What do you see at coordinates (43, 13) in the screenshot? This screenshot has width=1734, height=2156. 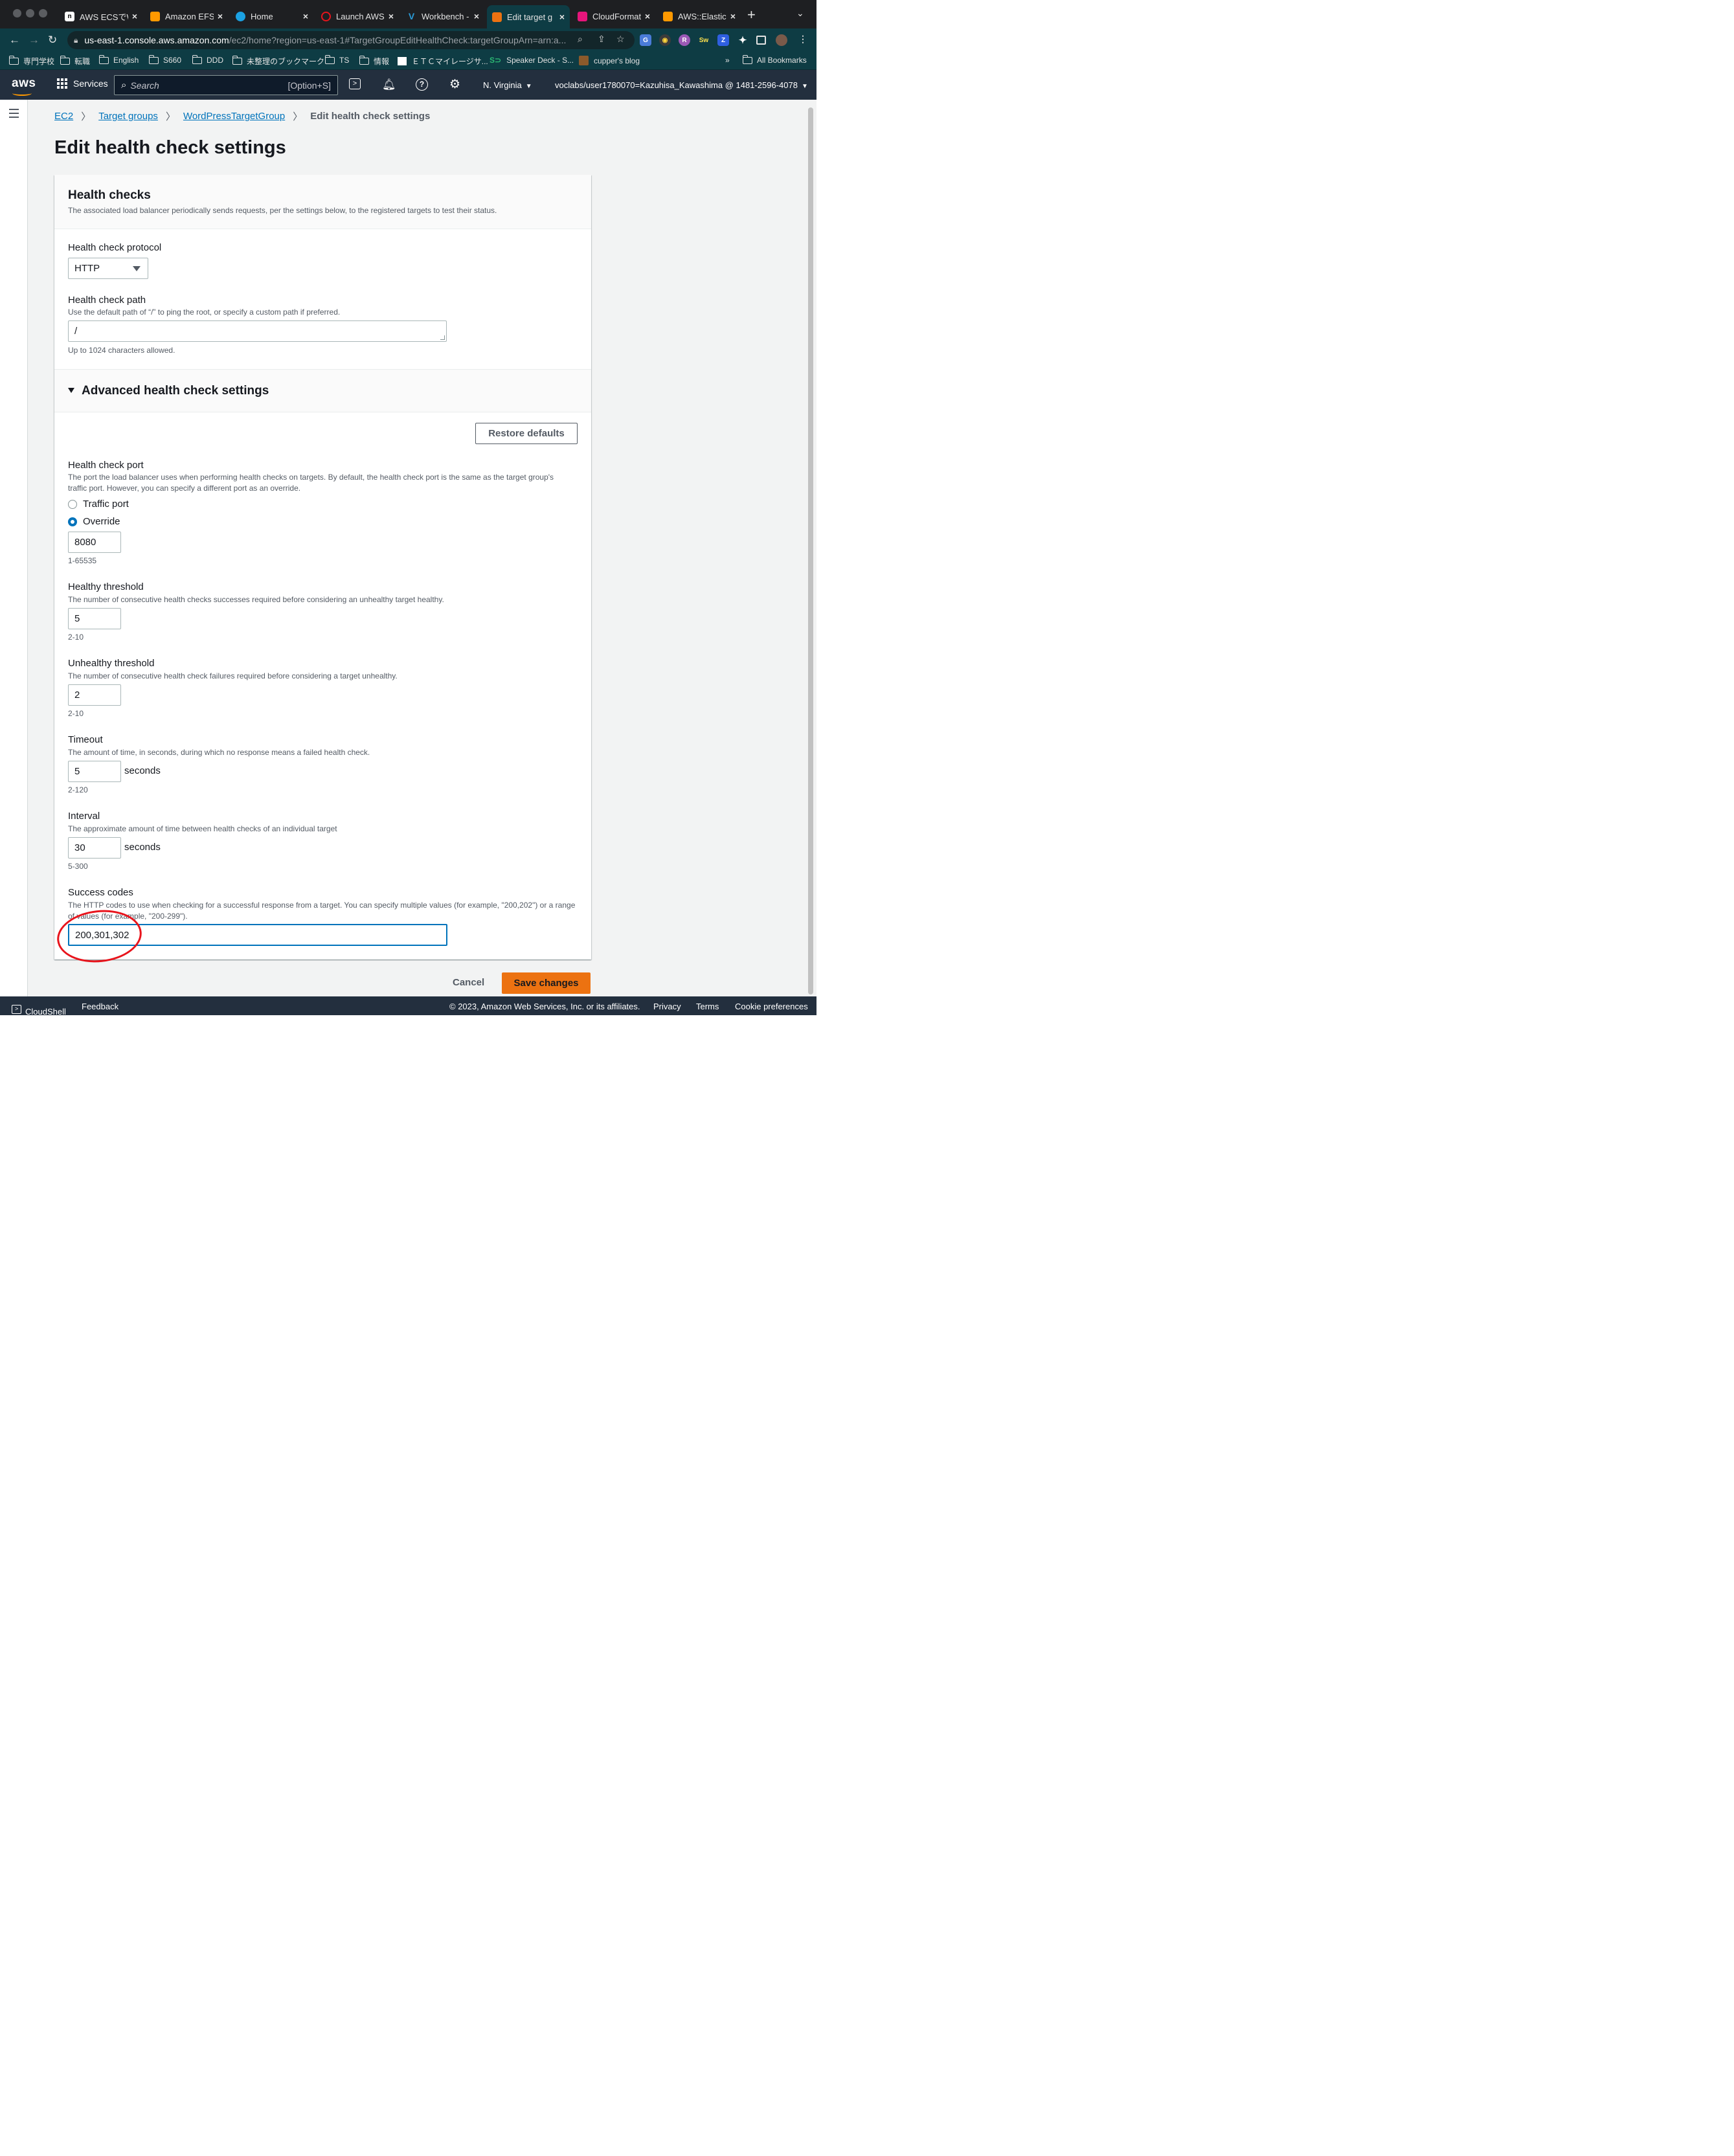 I see `maximize-window-dot` at bounding box center [43, 13].